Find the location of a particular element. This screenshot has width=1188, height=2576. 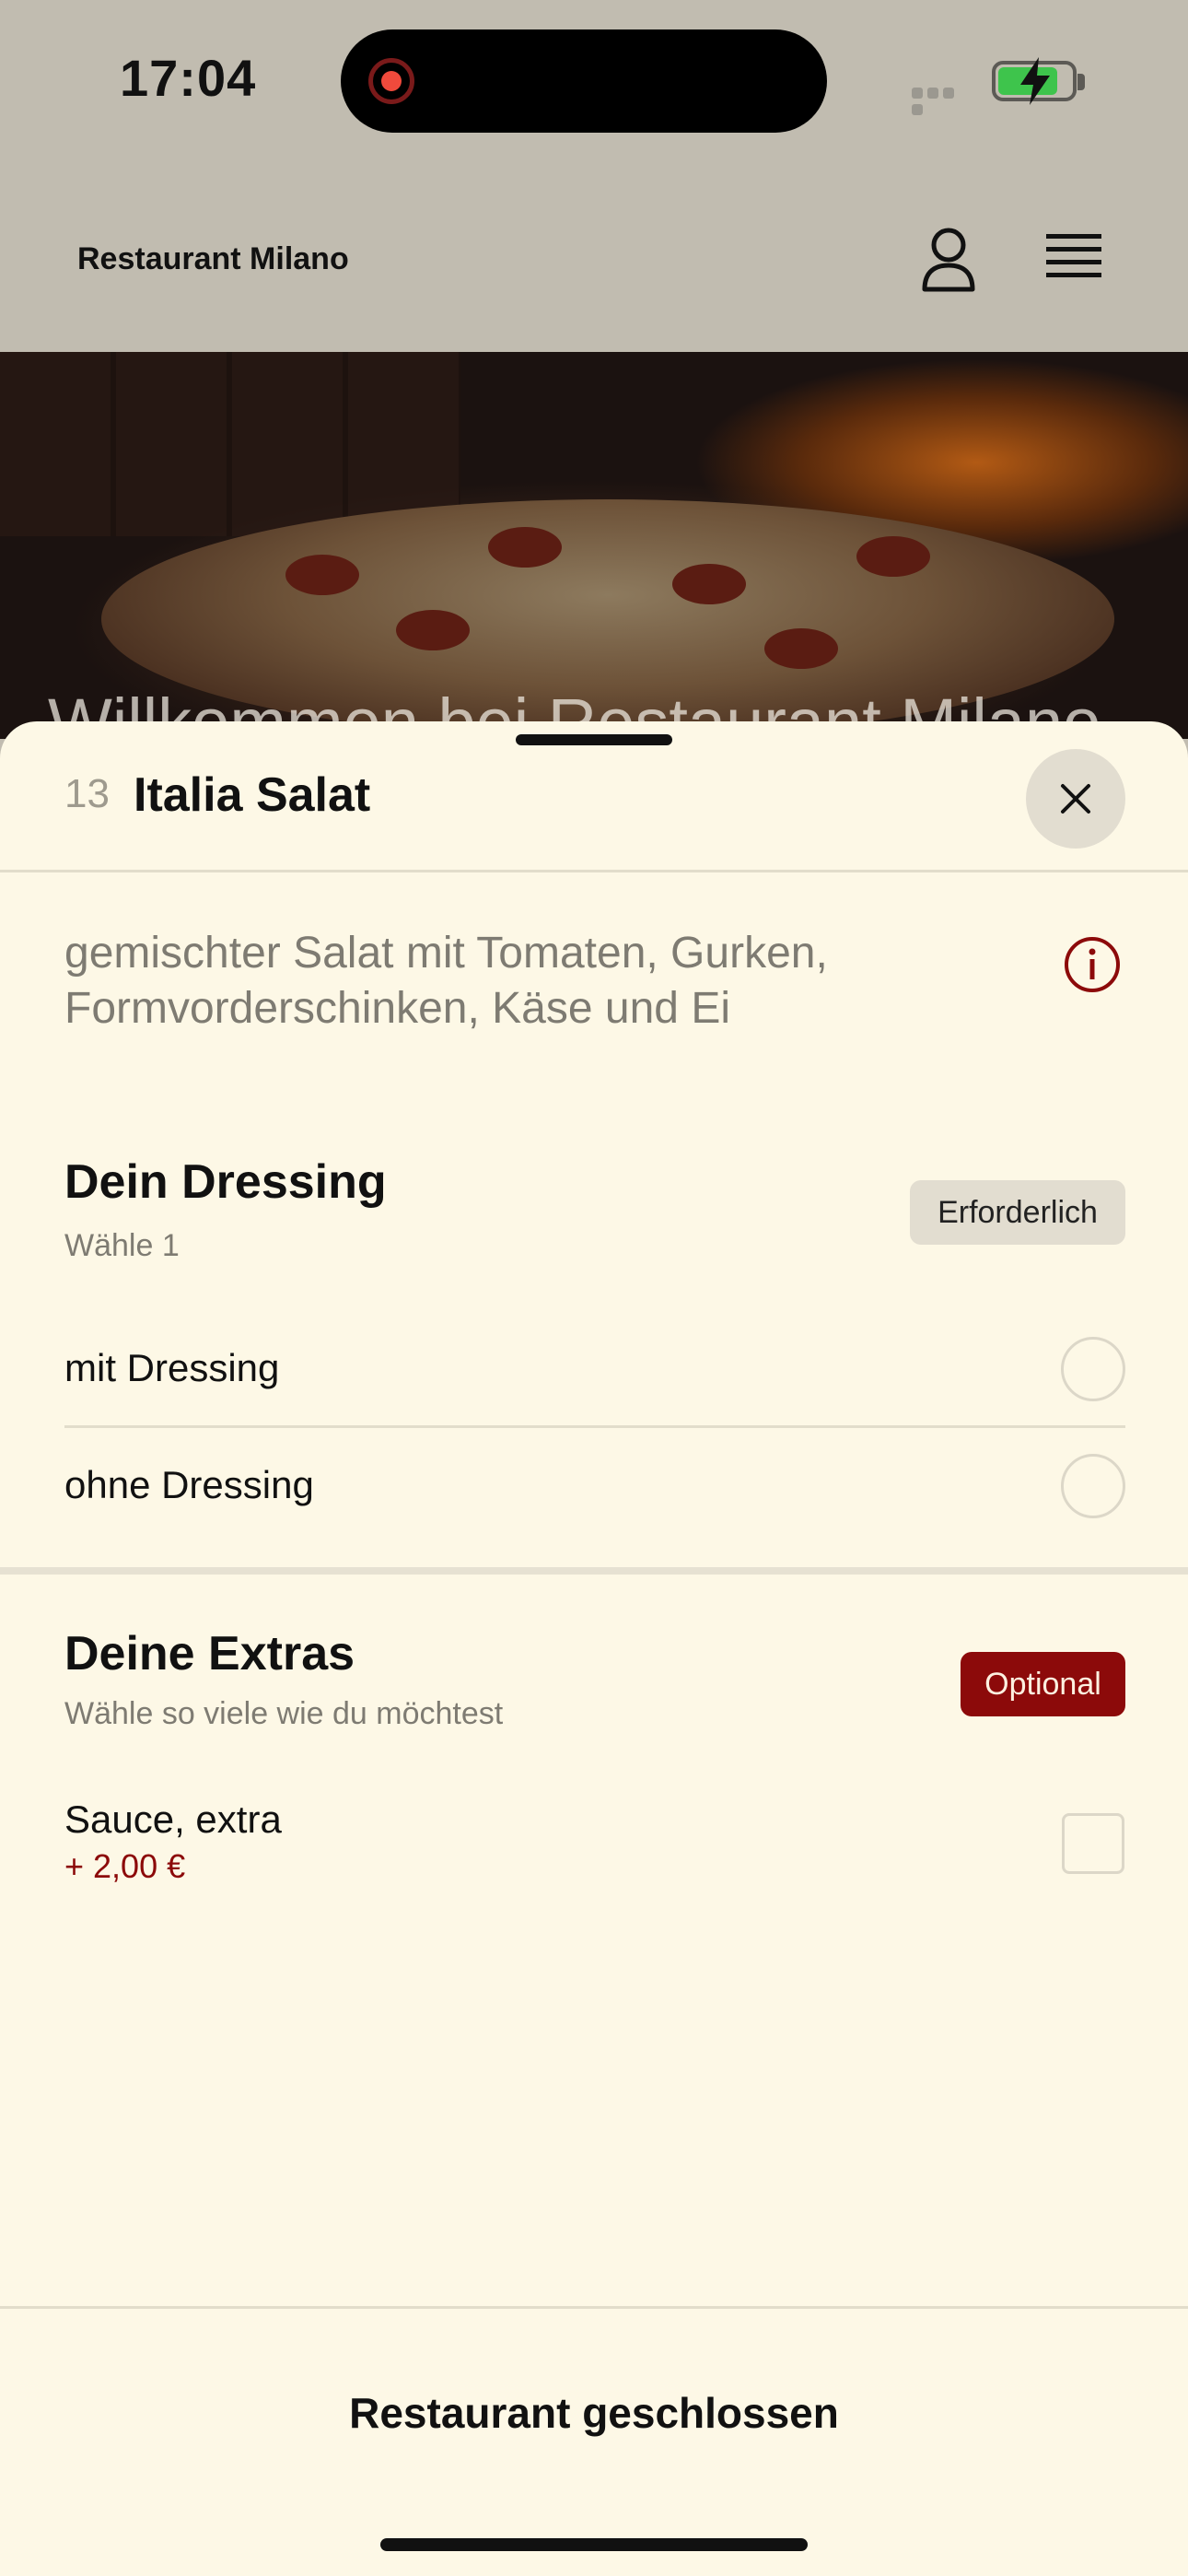

extras-section-title: Deine Extras is located at coordinates (209, 1653).